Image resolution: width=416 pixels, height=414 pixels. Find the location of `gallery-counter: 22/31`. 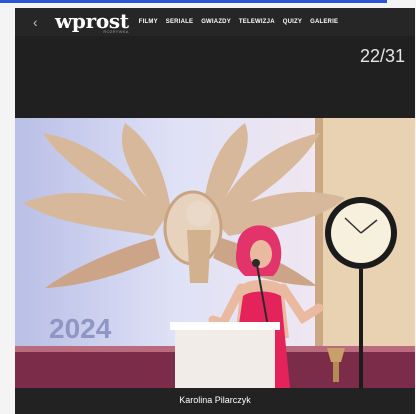

gallery-counter: 22/31 is located at coordinates (382, 56).